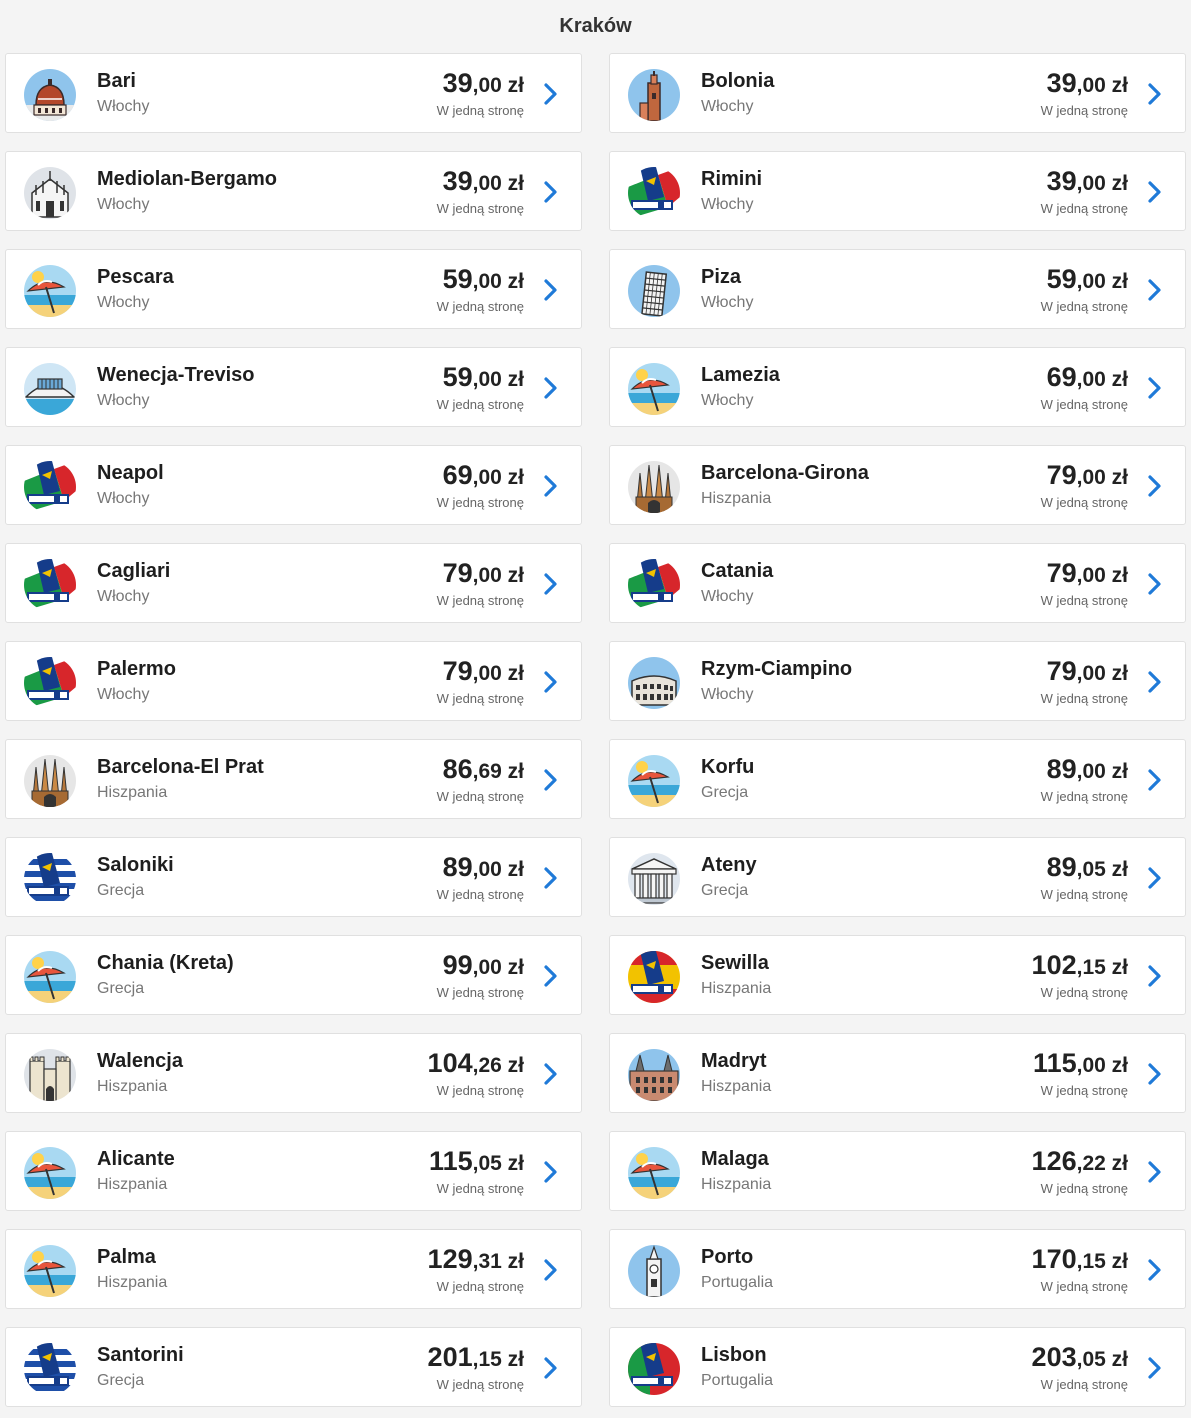  I want to click on destination-card: Lisbon Portugalia 203,05 zł W jedną stronę, so click(897, 1367).